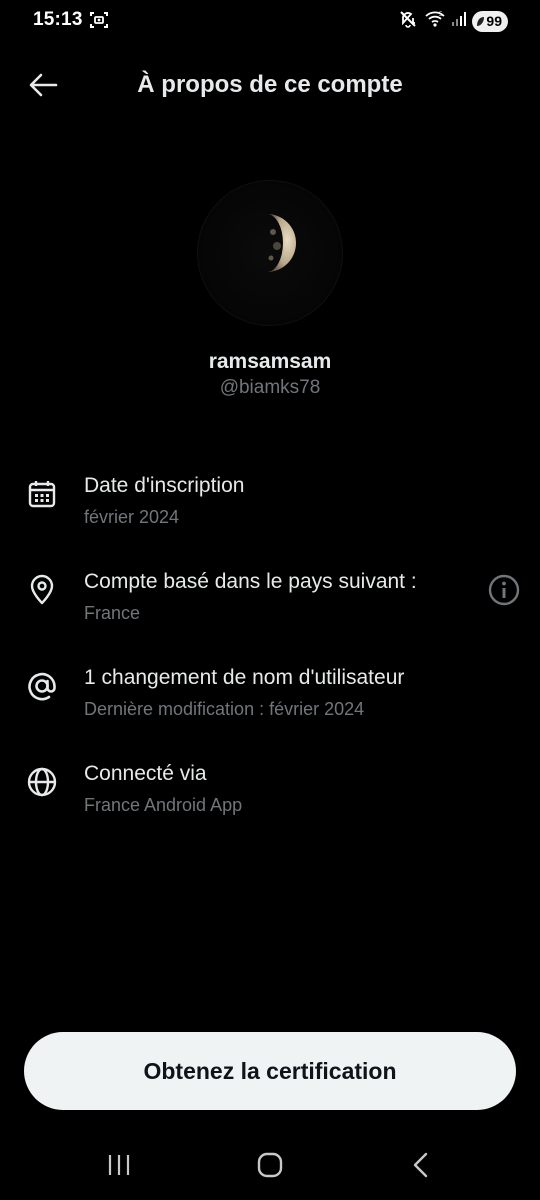  What do you see at coordinates (408, 21) in the screenshot?
I see `mute-icon` at bounding box center [408, 21].